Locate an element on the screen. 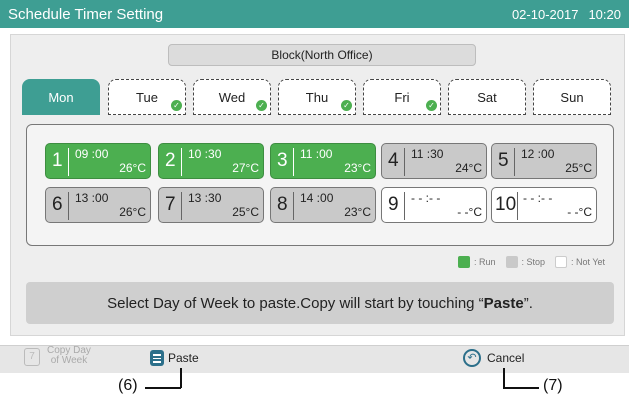 This screenshot has height=402, width=629. legend-run-label: : Run is located at coordinates (485, 262).